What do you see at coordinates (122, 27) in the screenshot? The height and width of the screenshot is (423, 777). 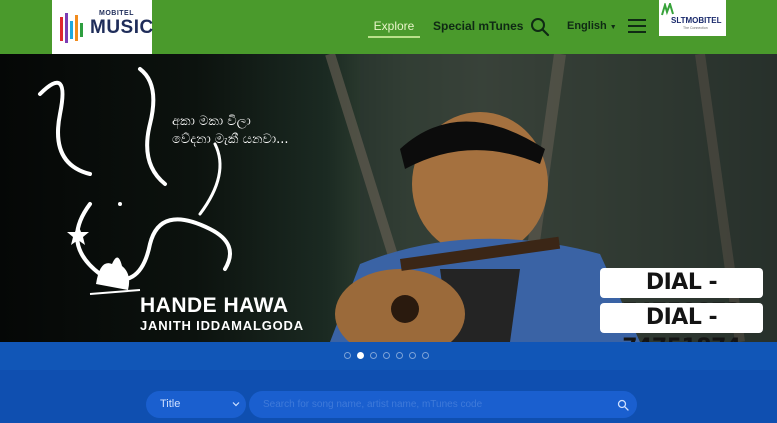 I see `logo-brand-main: MUSIC` at bounding box center [122, 27].